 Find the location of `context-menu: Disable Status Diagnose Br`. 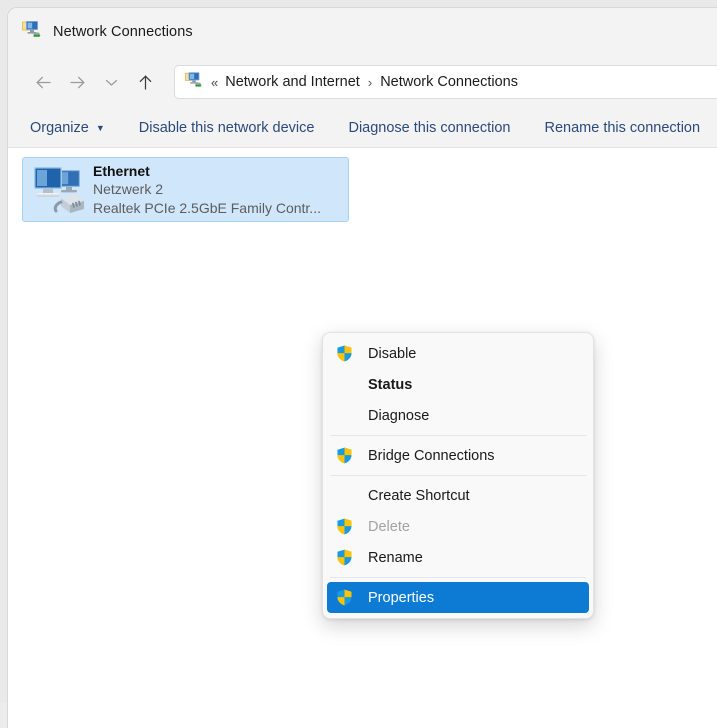

context-menu: Disable Status Diagnose Br is located at coordinates (458, 475).